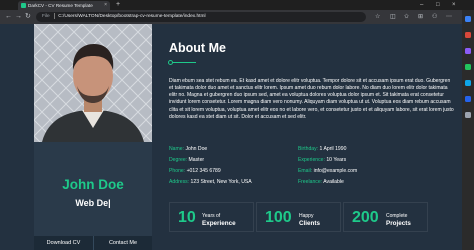 This screenshot has width=474, height=250. Describe the element at coordinates (60, 5) in the screenshot. I see `tab-title: DarkCV - CV Resume Template` at that location.